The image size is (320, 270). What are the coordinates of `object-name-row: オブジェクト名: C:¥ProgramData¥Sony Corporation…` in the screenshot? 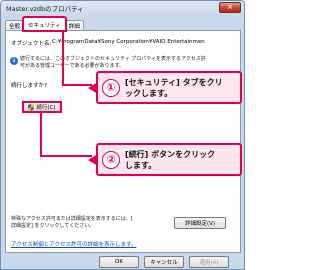 It's located at (108, 43).